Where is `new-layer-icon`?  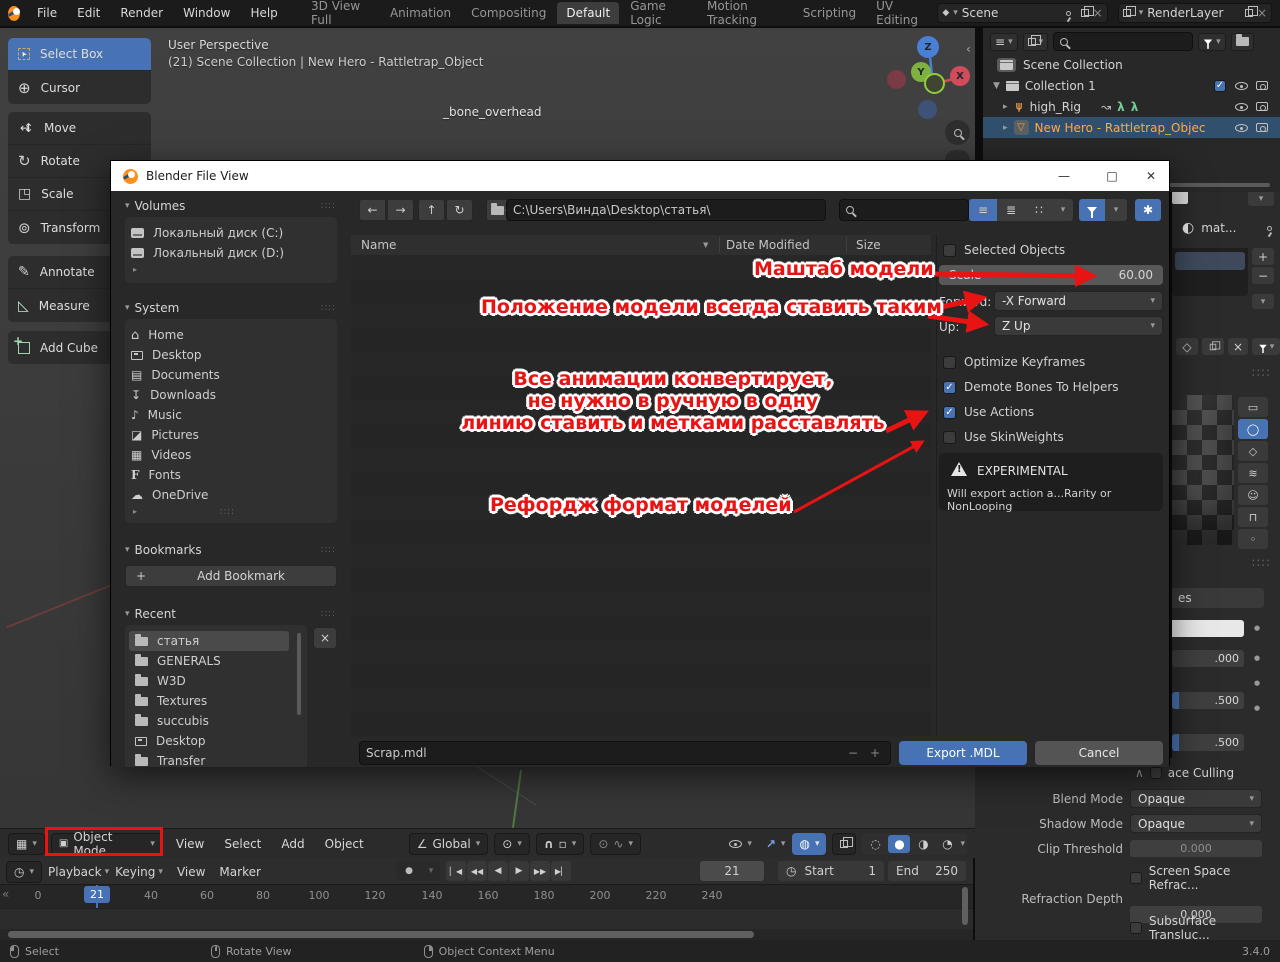
new-layer-icon is located at coordinates (1251, 11).